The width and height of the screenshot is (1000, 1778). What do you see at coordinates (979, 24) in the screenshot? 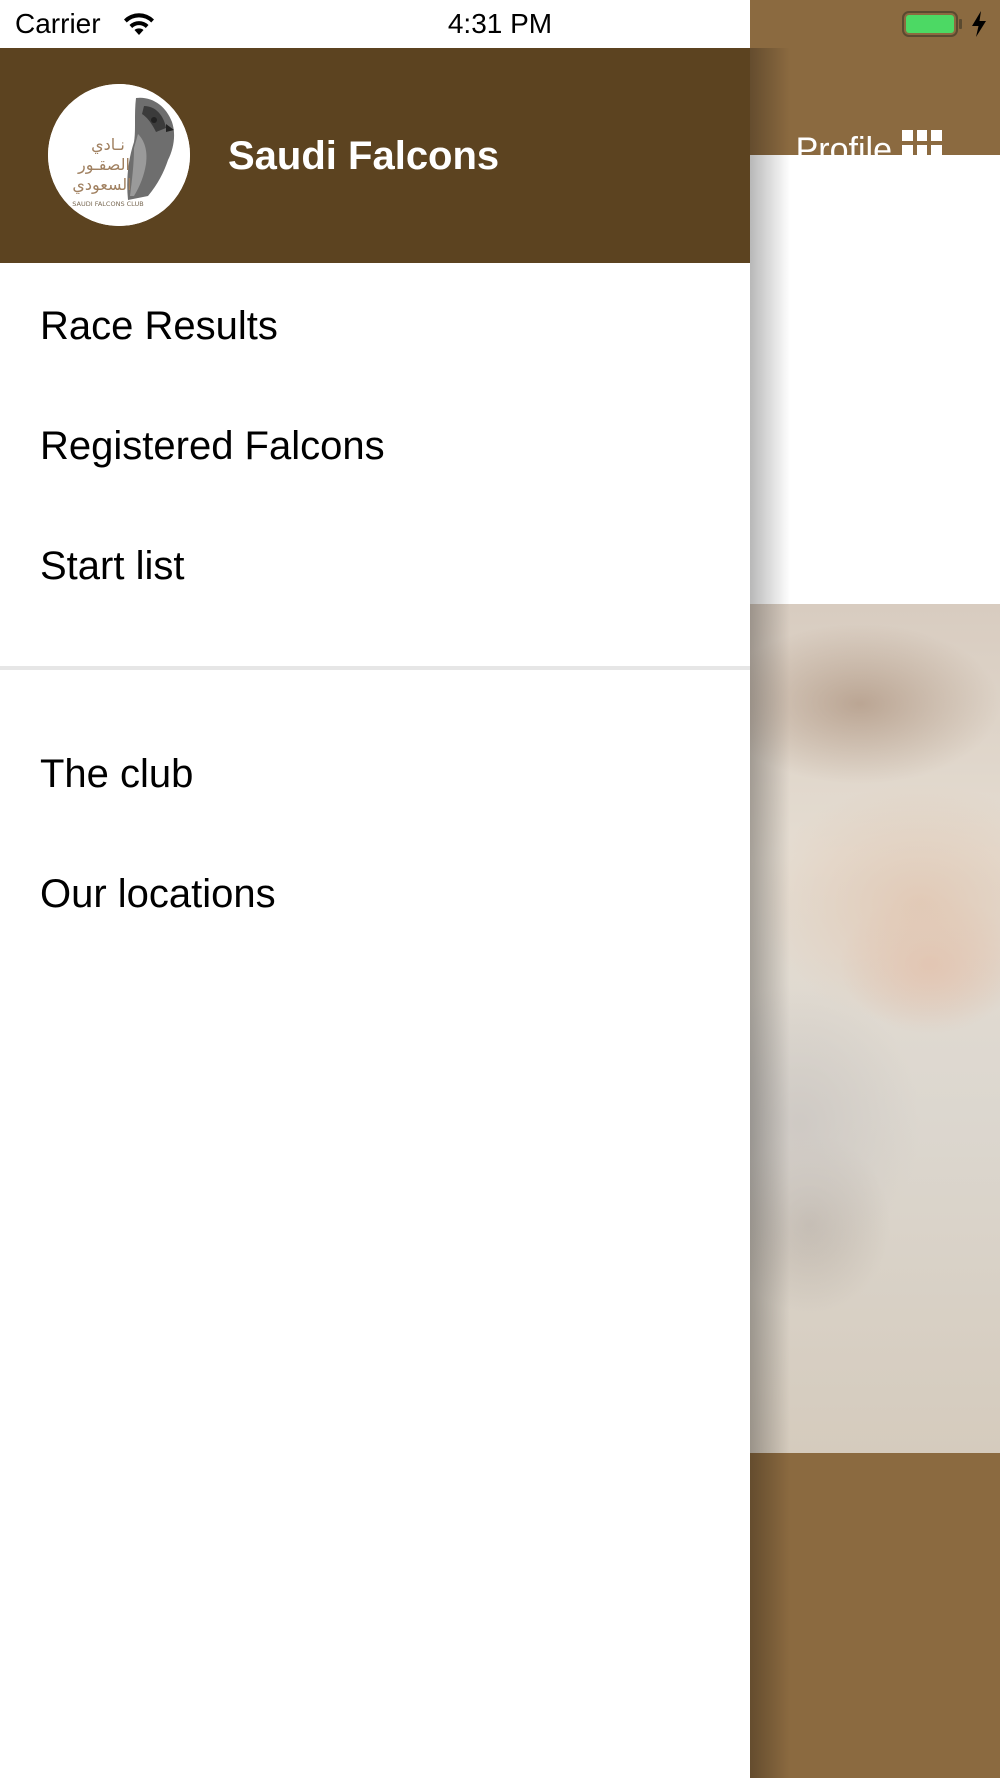
I see `bolt-icon` at bounding box center [979, 24].